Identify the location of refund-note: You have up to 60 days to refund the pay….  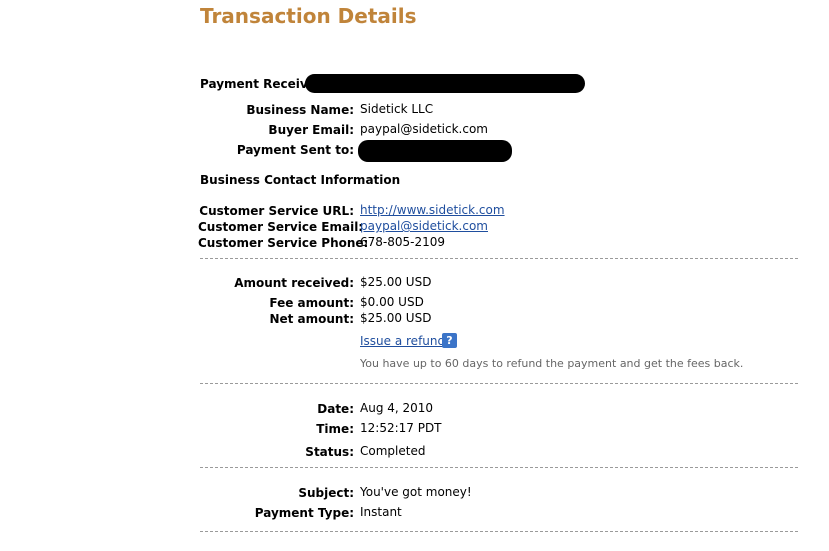
(552, 363).